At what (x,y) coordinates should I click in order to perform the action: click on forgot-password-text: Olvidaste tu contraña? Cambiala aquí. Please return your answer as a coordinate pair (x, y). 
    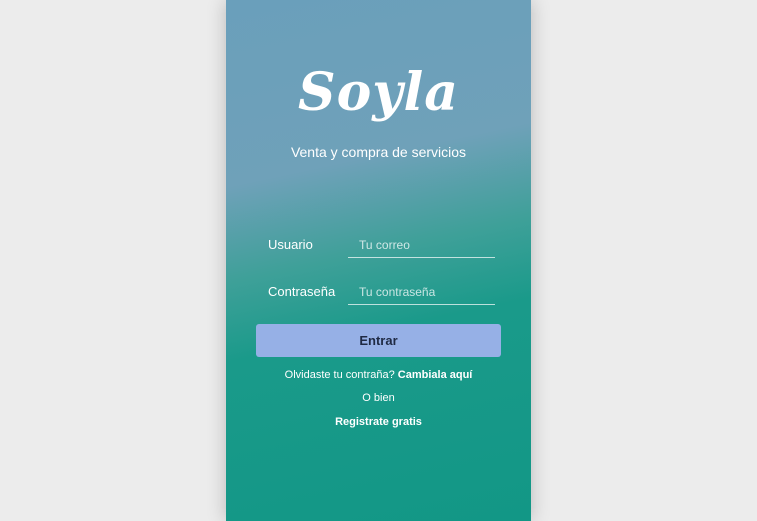
    Looking at the image, I should click on (378, 375).